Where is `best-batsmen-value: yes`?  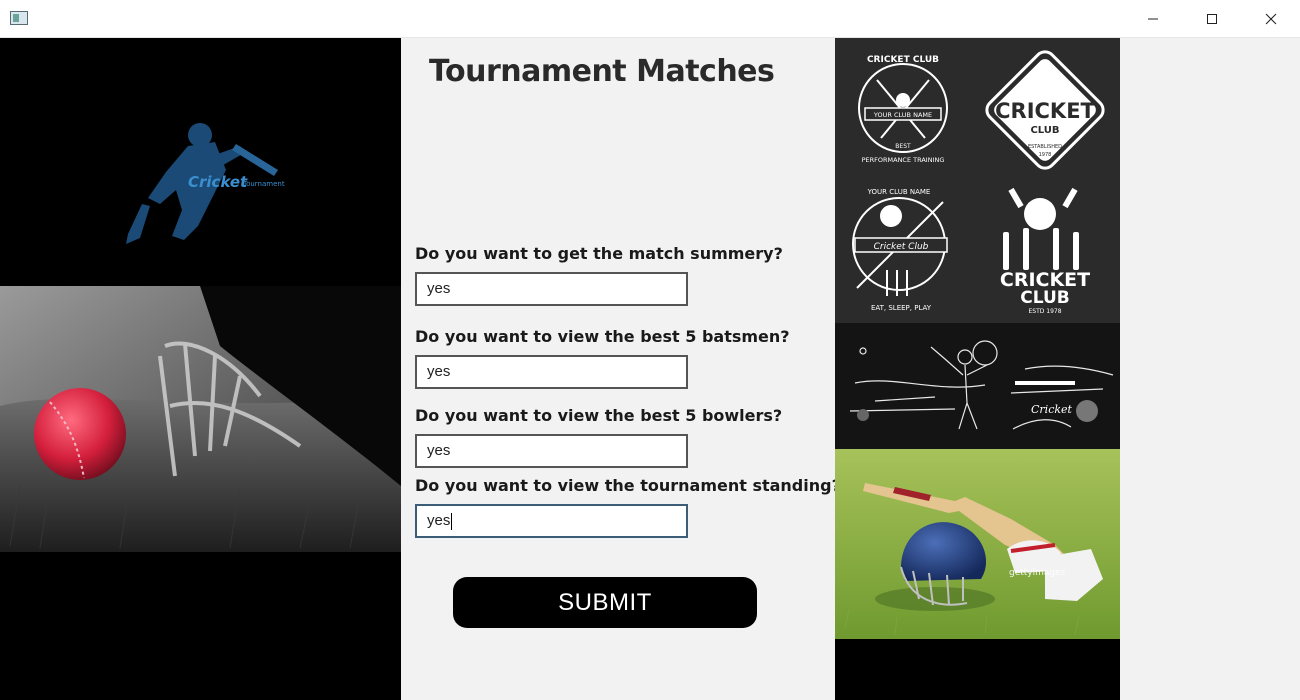
best-batsmen-value: yes is located at coordinates (439, 371).